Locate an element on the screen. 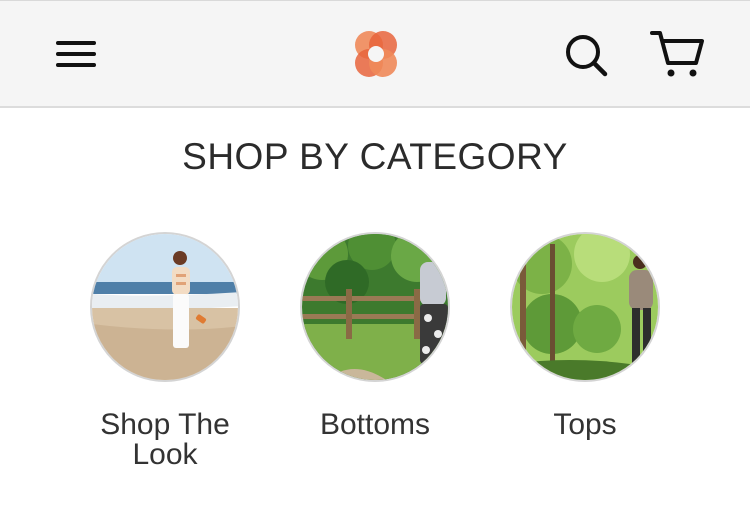 This screenshot has width=750, height=524. section-title: SHOP BY CATEGORY is located at coordinates (375, 156).